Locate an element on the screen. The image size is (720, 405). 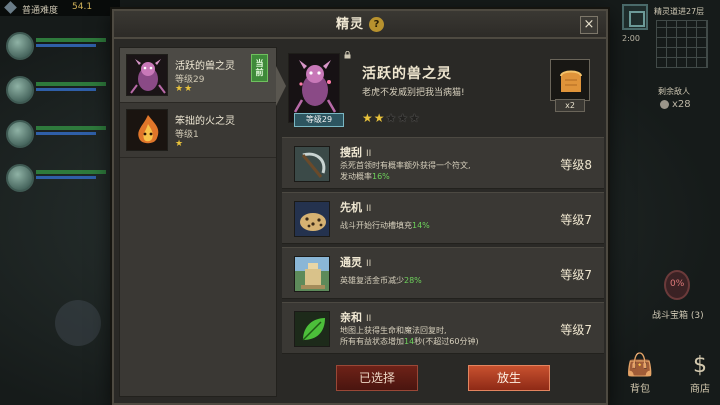
map-icon is located at coordinates (635, 17).